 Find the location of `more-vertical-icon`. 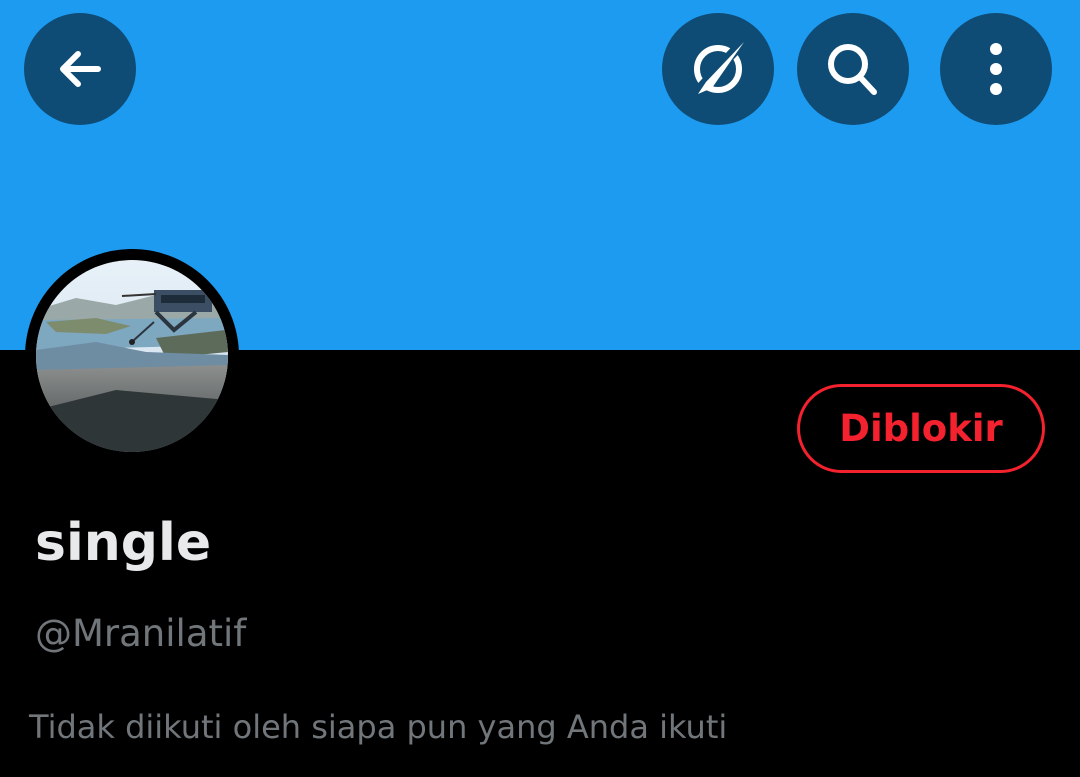

more-vertical-icon is located at coordinates (996, 69).